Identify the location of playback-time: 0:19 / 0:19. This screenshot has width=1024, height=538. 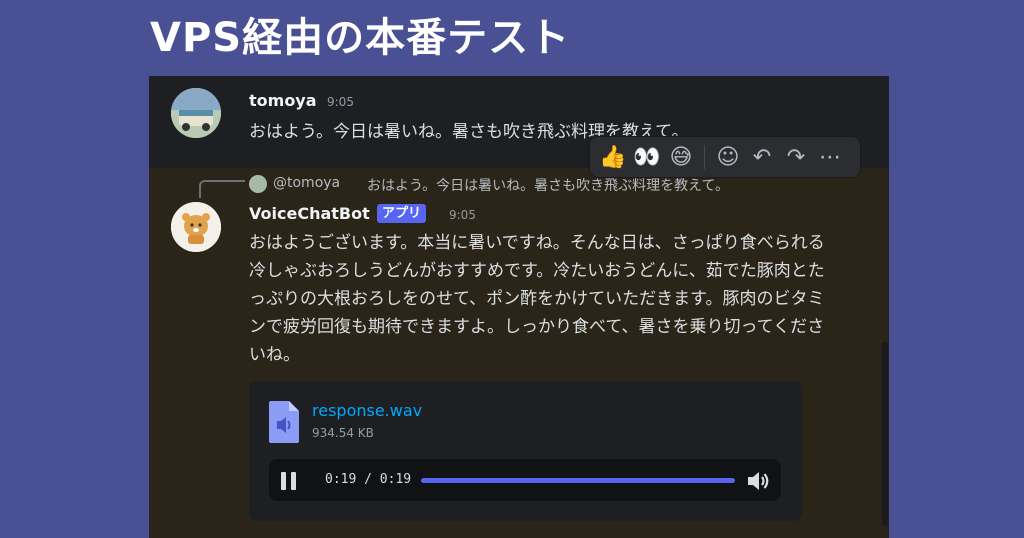
(368, 479).